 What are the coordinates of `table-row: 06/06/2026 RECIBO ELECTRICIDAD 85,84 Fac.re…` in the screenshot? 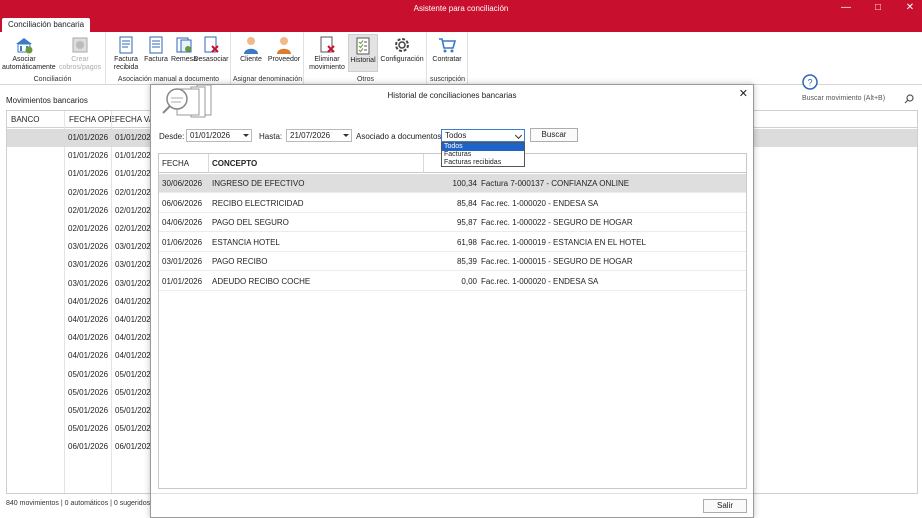 It's located at (452, 203).